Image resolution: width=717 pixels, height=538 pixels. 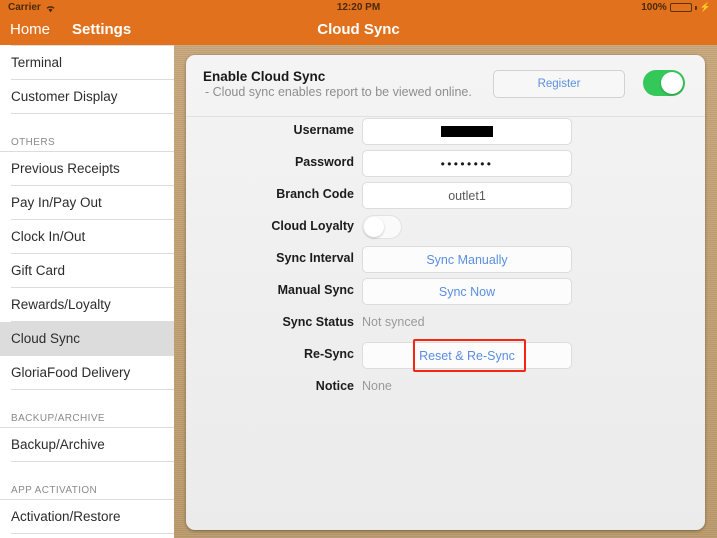 I want to click on sidebar-item-customer-display: Customer Display, so click(x=87, y=96).